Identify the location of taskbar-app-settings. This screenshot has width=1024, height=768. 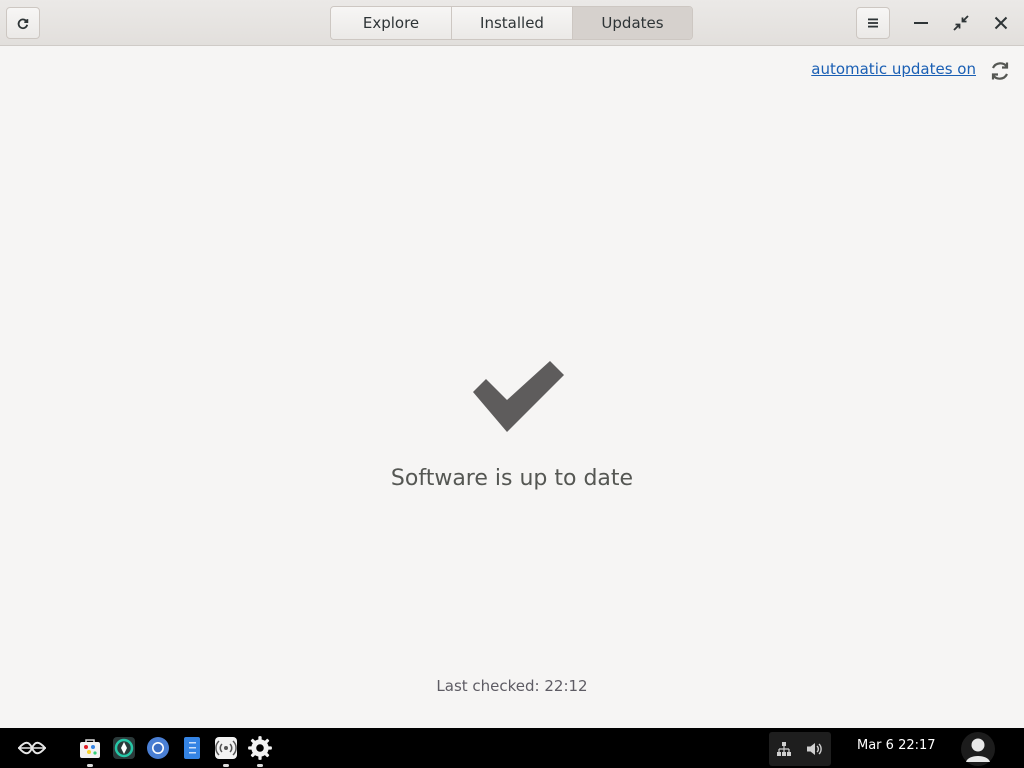
(260, 749).